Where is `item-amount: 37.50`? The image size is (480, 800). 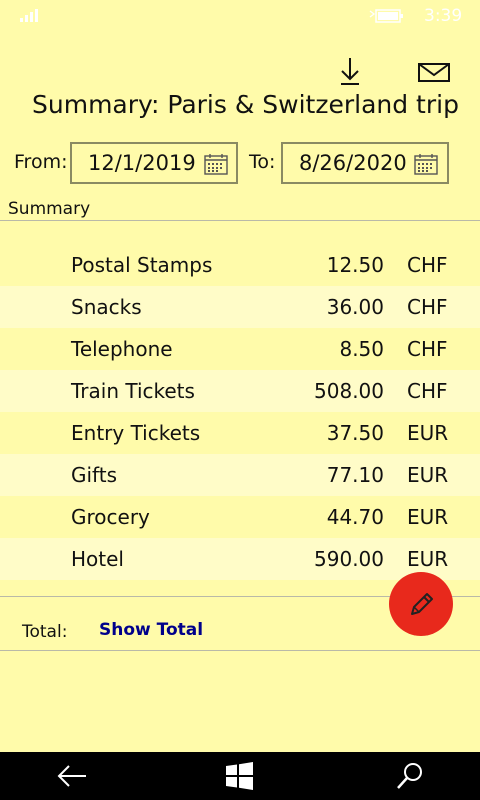 item-amount: 37.50 is located at coordinates (355, 433).